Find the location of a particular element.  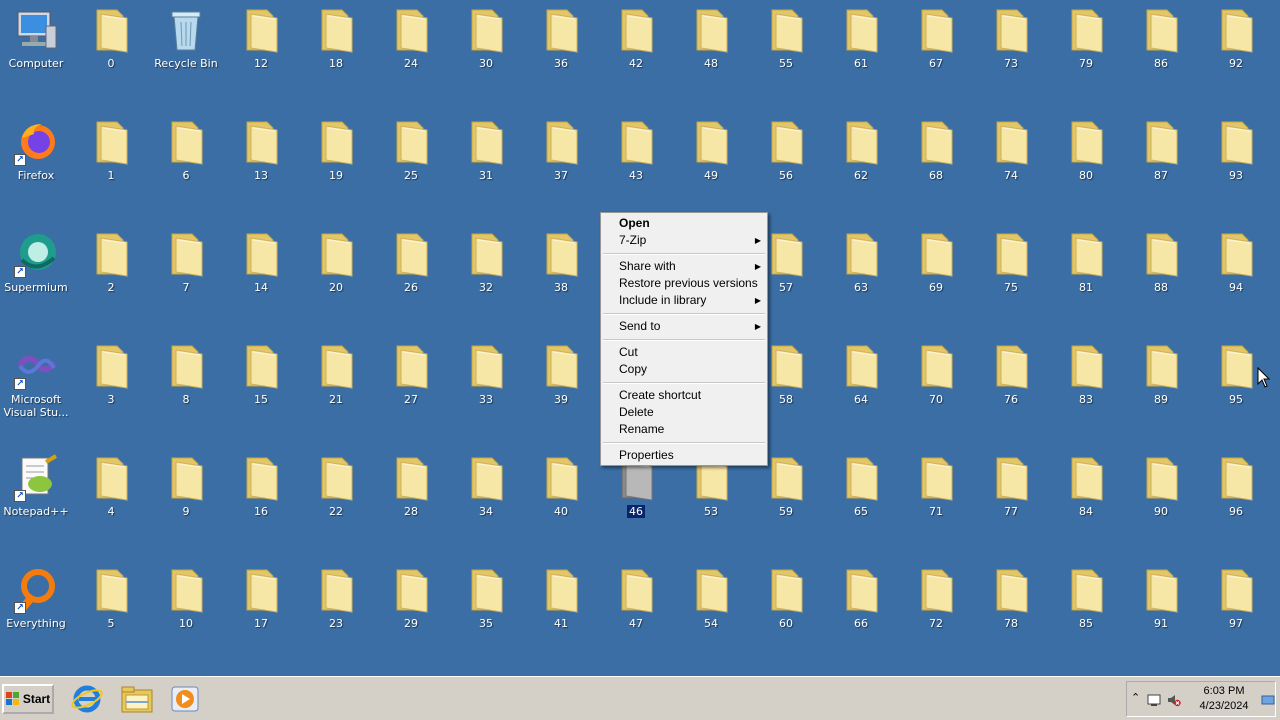

folder-item: 85 is located at coordinates (1086, 610).